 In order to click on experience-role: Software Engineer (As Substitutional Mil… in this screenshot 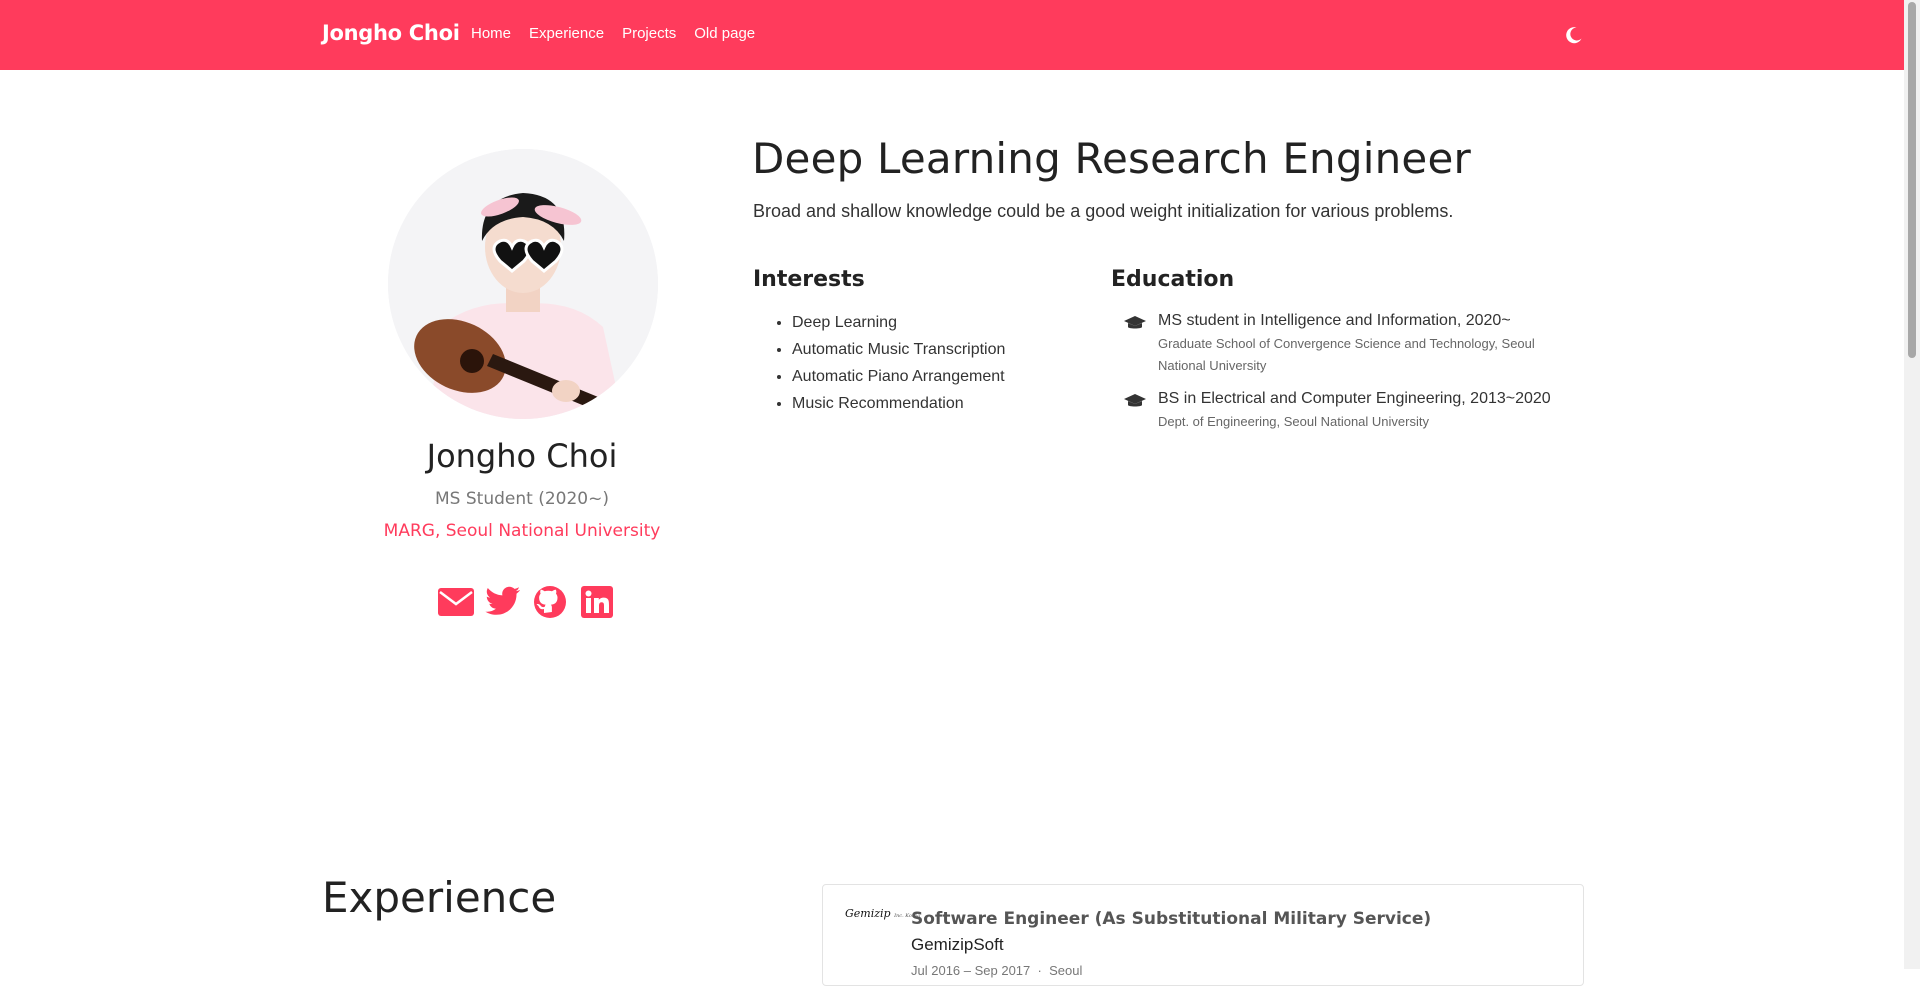, I will do `click(1171, 919)`.